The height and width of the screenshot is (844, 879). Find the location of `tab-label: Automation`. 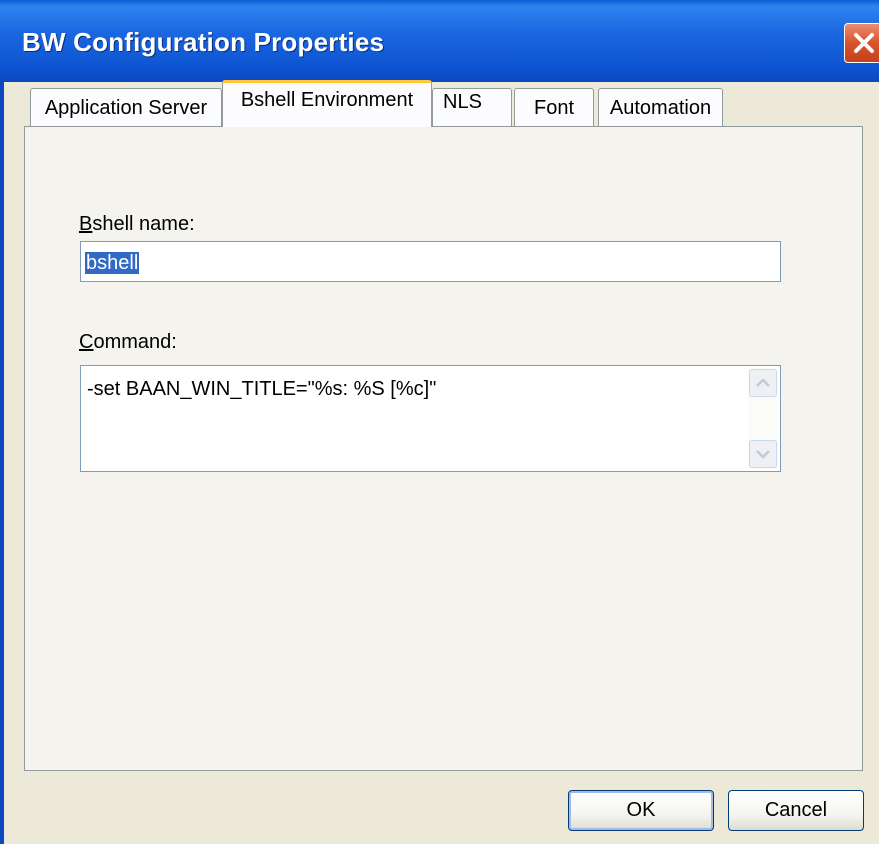

tab-label: Automation is located at coordinates (660, 107).